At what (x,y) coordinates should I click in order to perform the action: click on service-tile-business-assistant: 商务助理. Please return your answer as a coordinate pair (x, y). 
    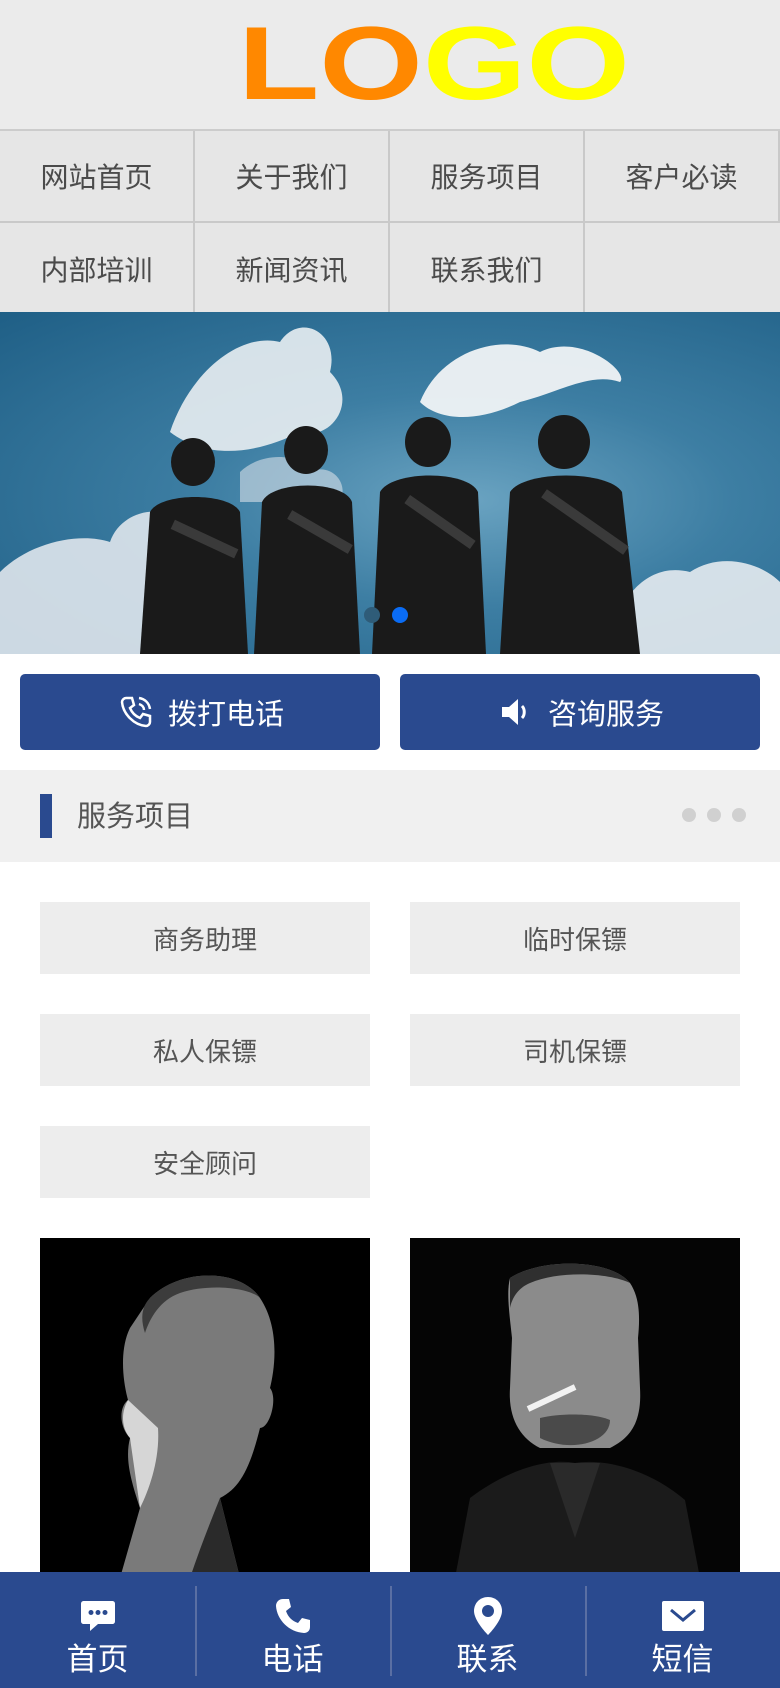
    Looking at the image, I should click on (205, 938).